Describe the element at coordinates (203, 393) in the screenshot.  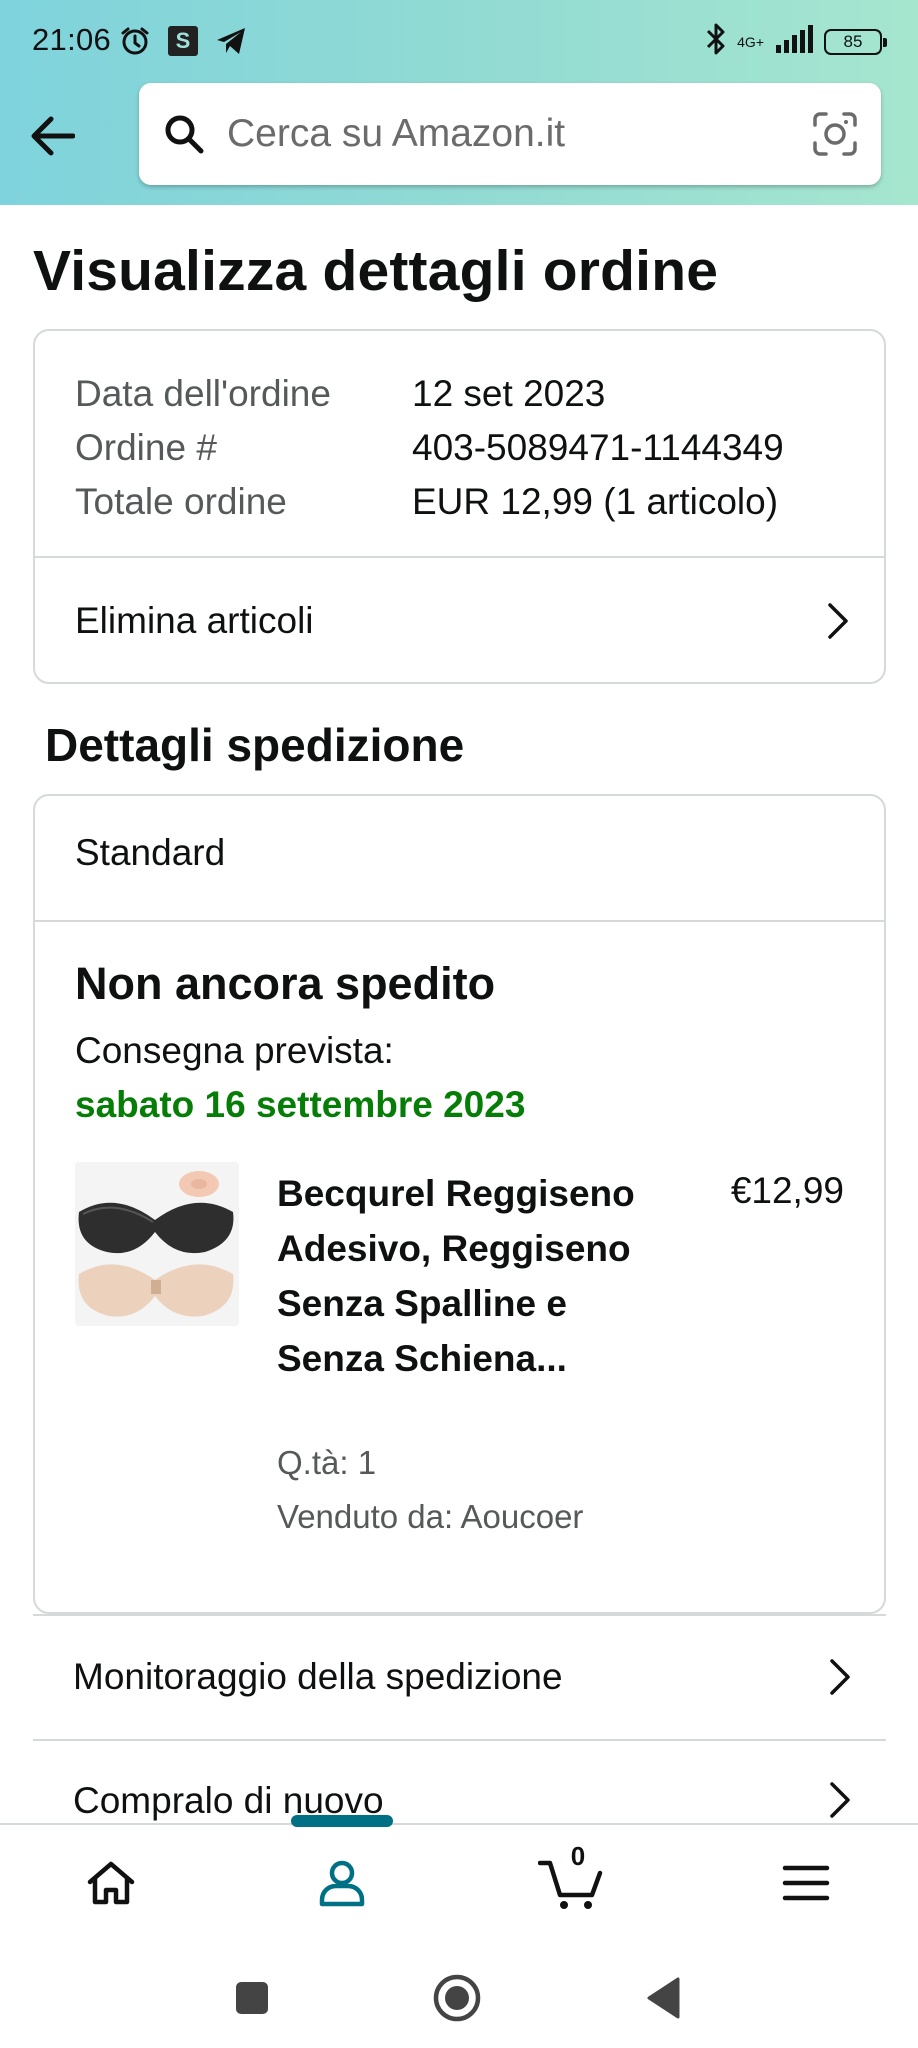
I see `order-date-label: Data dell'ordine` at that location.